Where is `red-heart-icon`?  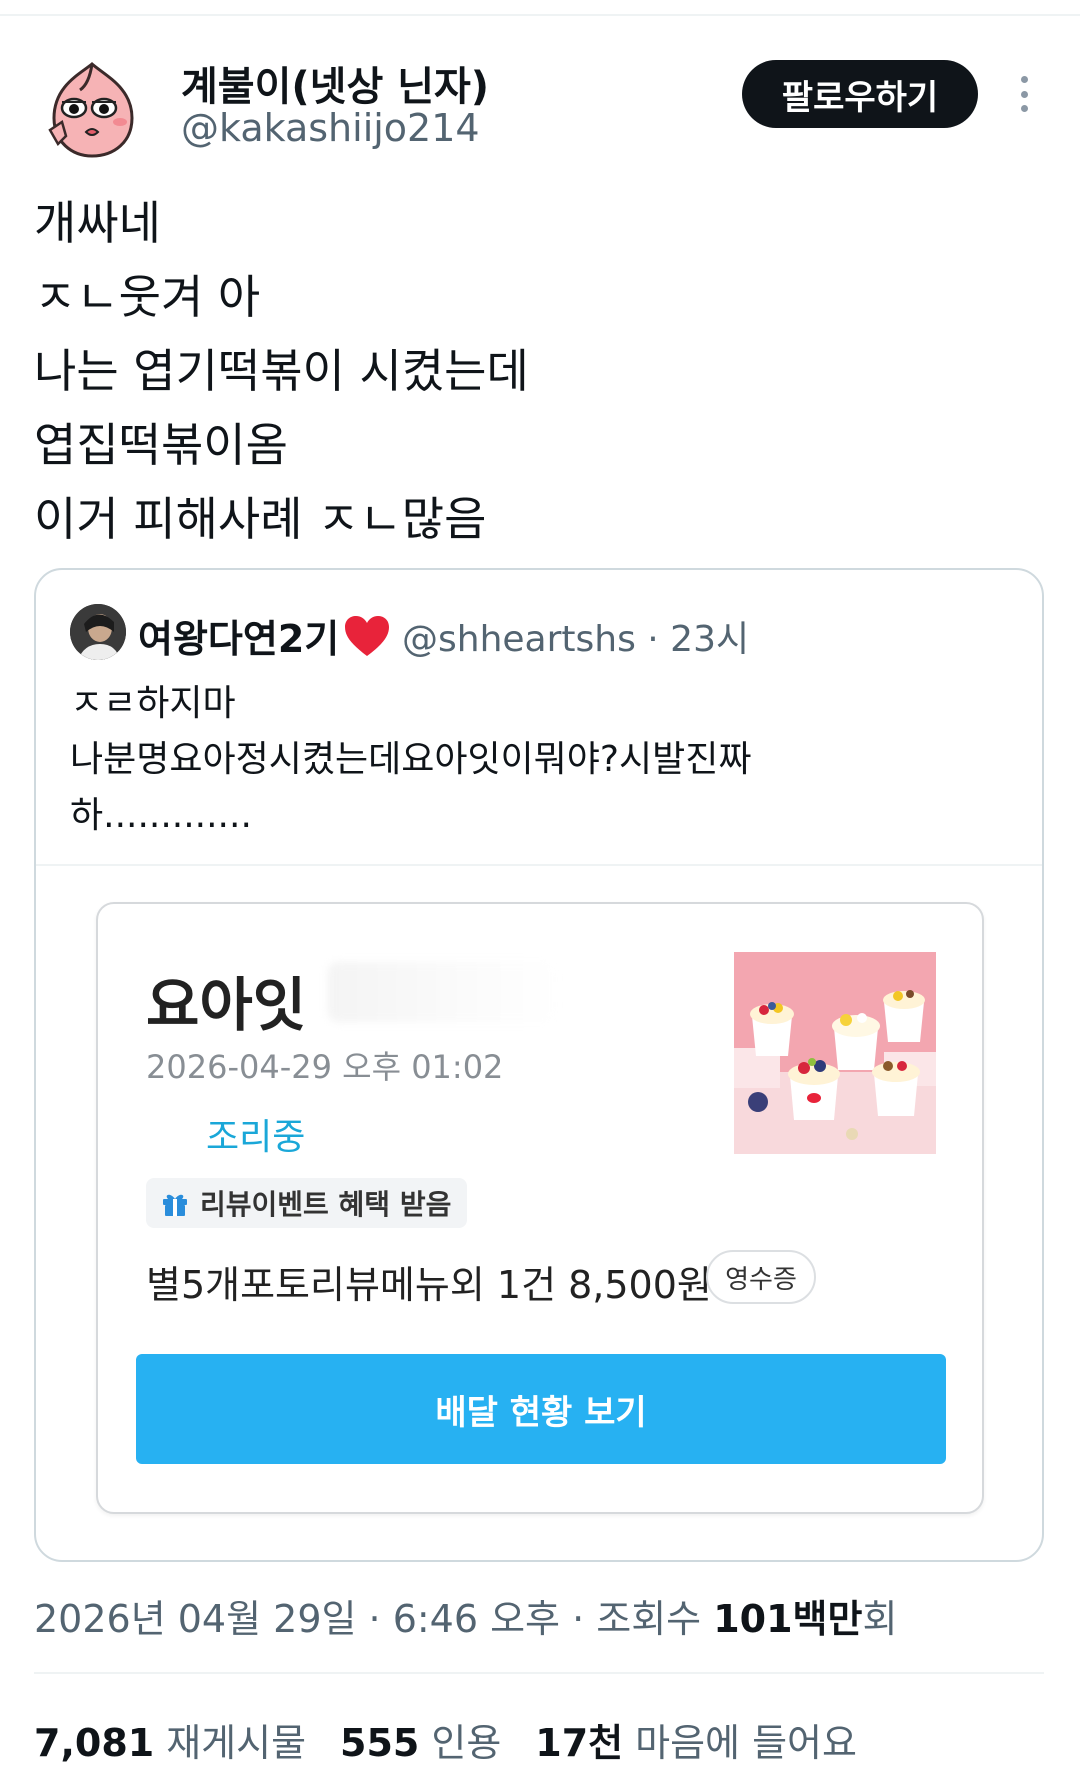
red-heart-icon is located at coordinates (367, 635).